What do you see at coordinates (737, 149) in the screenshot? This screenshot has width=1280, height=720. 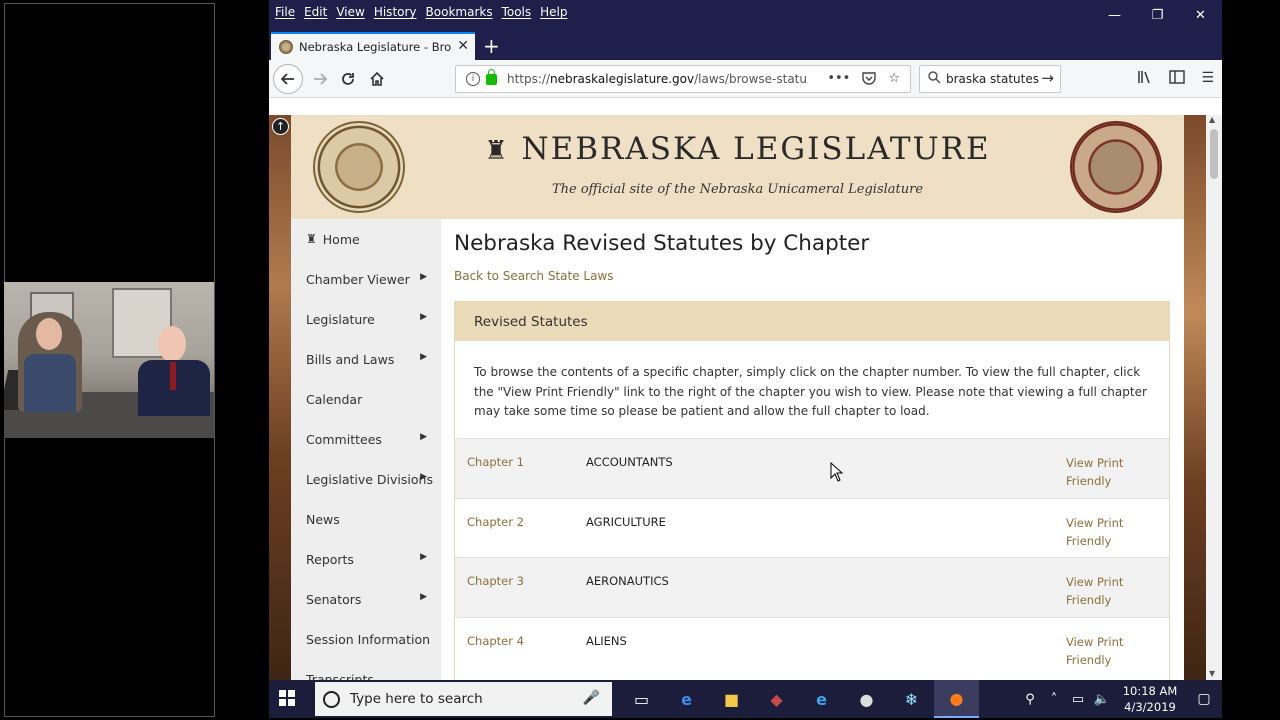 I see `site-title: ♜ NEBRASKA LEGISLATURE` at bounding box center [737, 149].